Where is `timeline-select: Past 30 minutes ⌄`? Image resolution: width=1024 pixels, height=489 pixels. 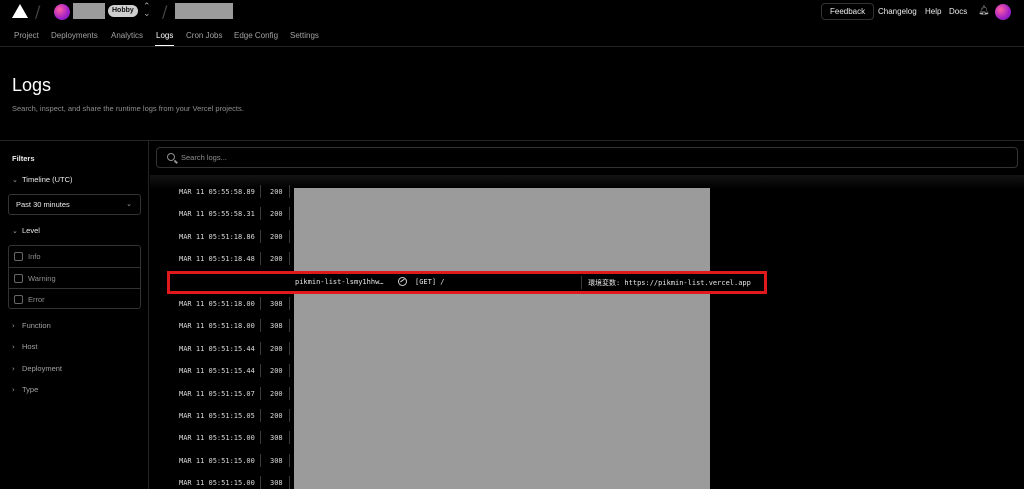
timeline-select: Past 30 minutes ⌄ is located at coordinates (74, 204).